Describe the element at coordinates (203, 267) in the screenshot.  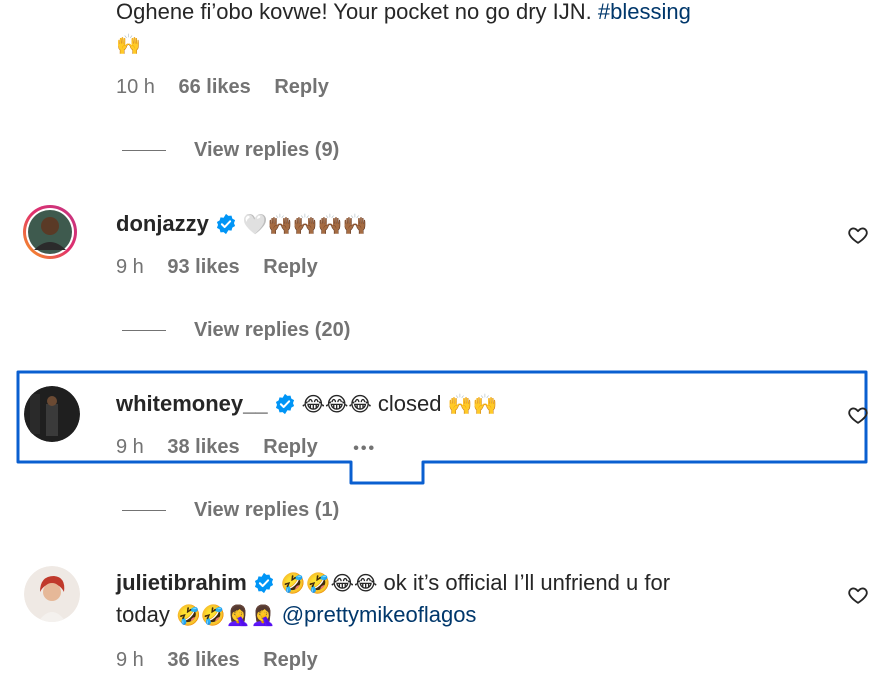
I see `comment-2-likes: 93 likes` at that location.